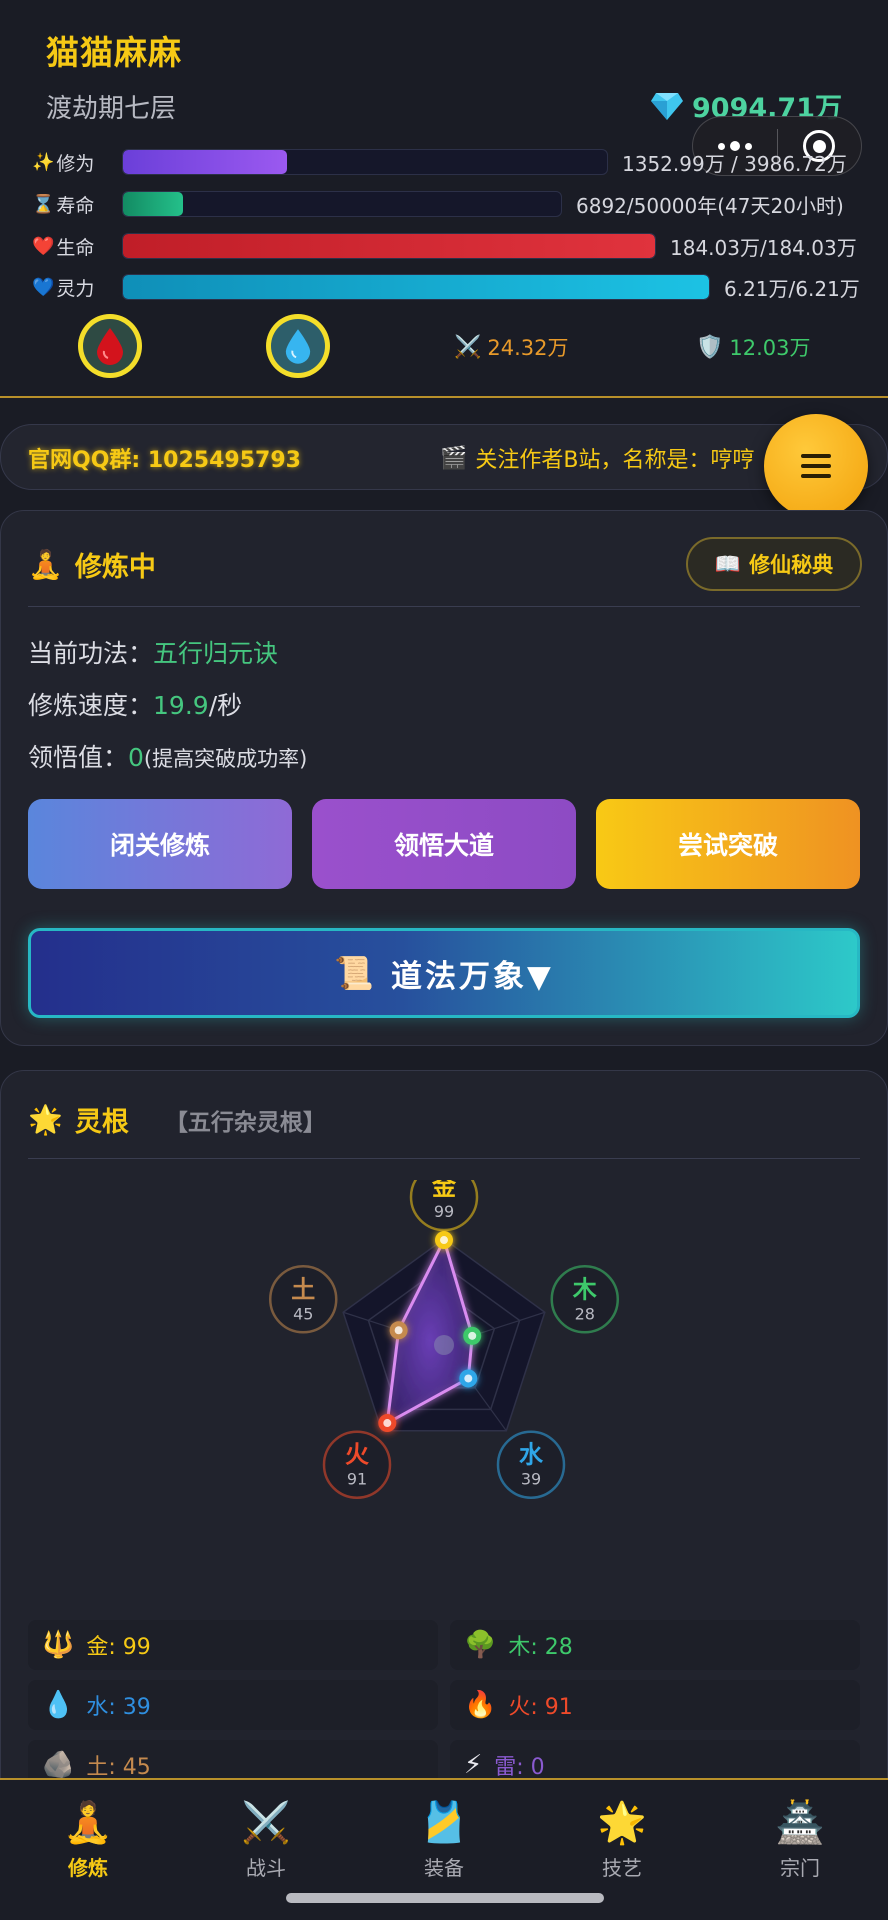 The image size is (888, 1920). I want to click on tree-icon: 🌳, so click(480, 1645).